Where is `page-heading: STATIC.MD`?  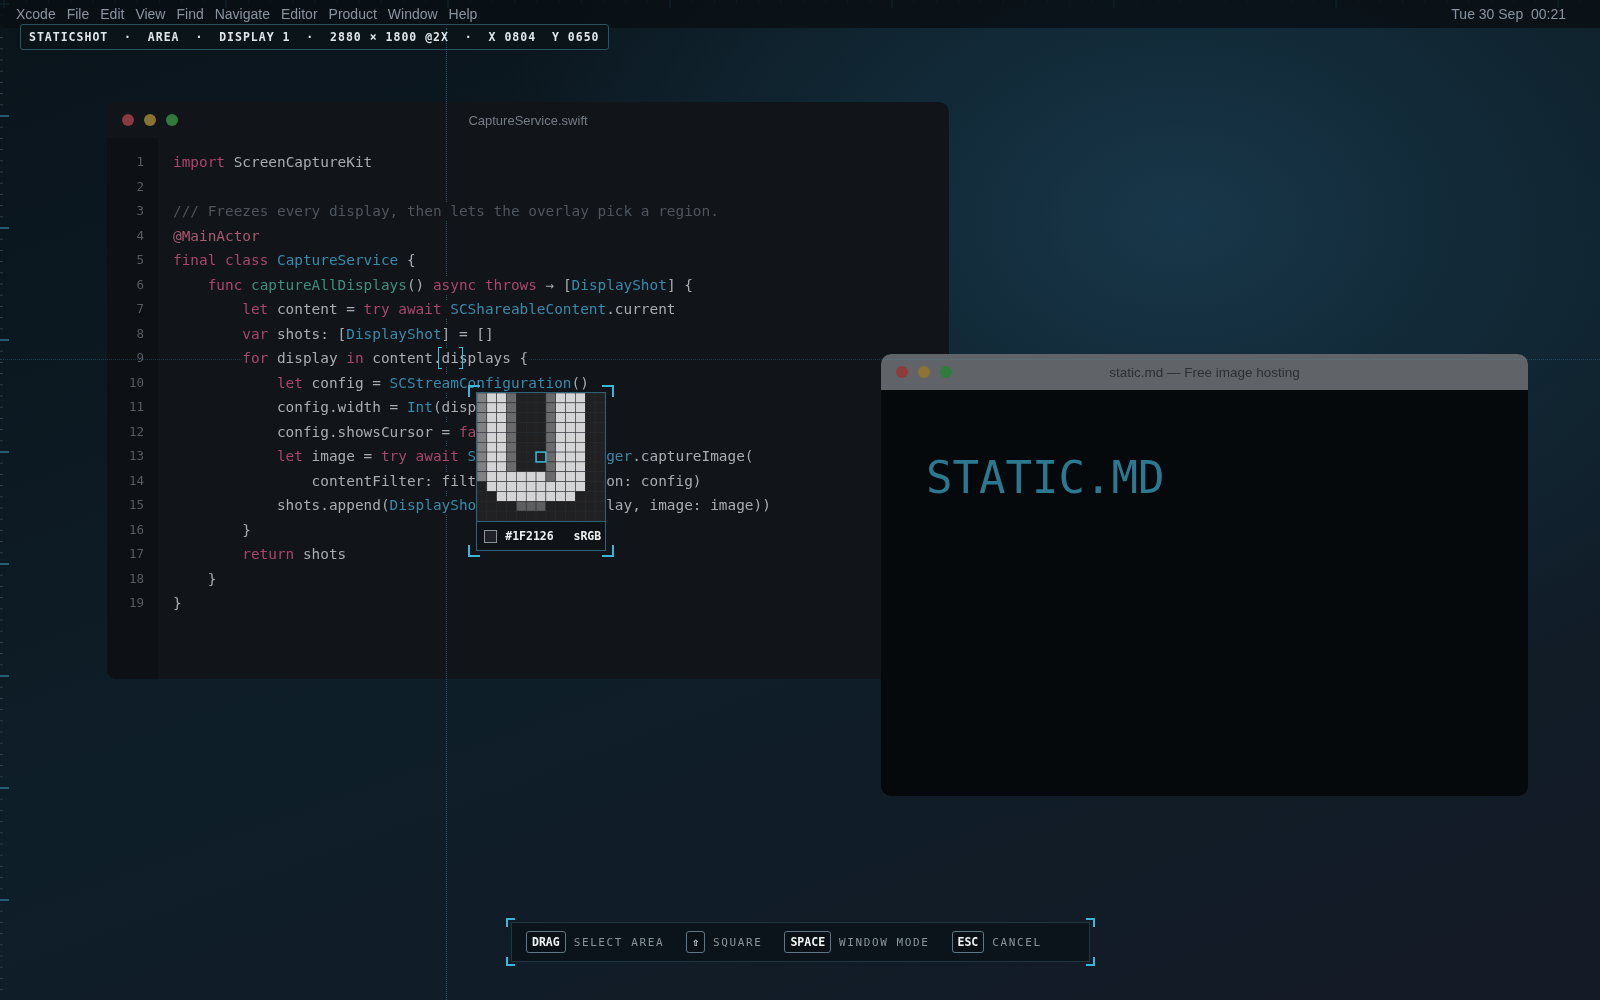
page-heading: STATIC.MD is located at coordinates (1045, 477).